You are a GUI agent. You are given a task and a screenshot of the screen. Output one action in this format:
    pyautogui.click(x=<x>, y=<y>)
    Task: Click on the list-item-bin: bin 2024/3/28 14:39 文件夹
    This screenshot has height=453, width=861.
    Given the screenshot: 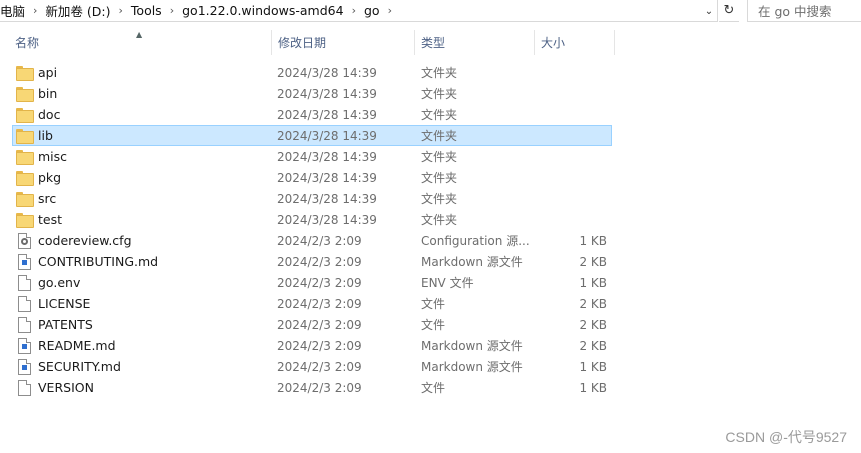 What is the action you would take?
    pyautogui.click(x=312, y=93)
    